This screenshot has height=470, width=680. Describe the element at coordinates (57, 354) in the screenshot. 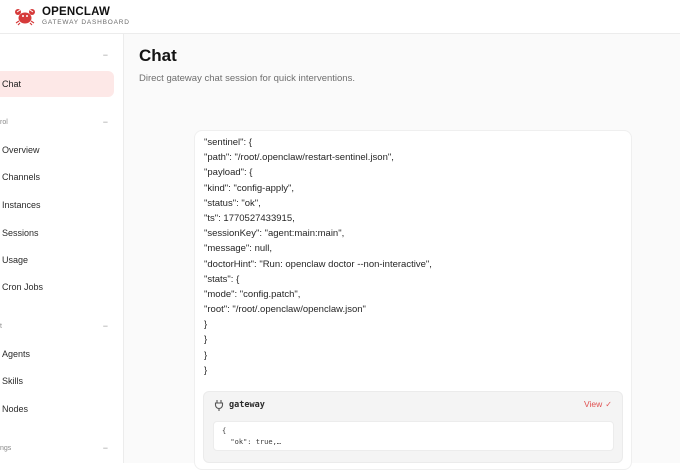

I see `sidebar-item-agents: Agents` at that location.